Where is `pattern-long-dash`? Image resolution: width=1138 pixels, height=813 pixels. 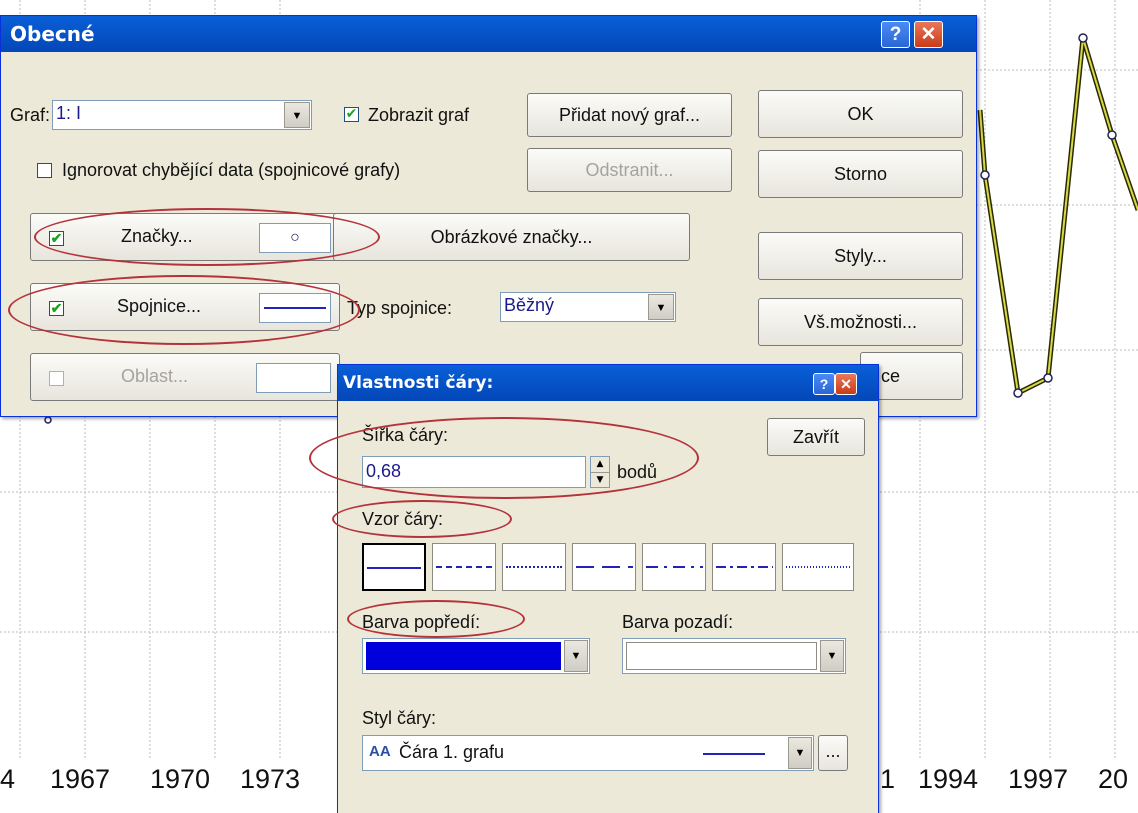 pattern-long-dash is located at coordinates (604, 567).